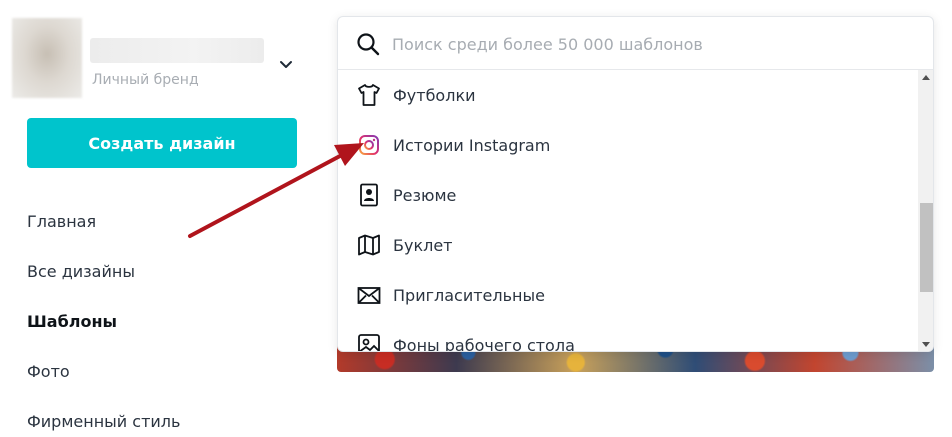 Image resolution: width=952 pixels, height=437 pixels. What do you see at coordinates (369, 95) in the screenshot?
I see `tshirt-icon` at bounding box center [369, 95].